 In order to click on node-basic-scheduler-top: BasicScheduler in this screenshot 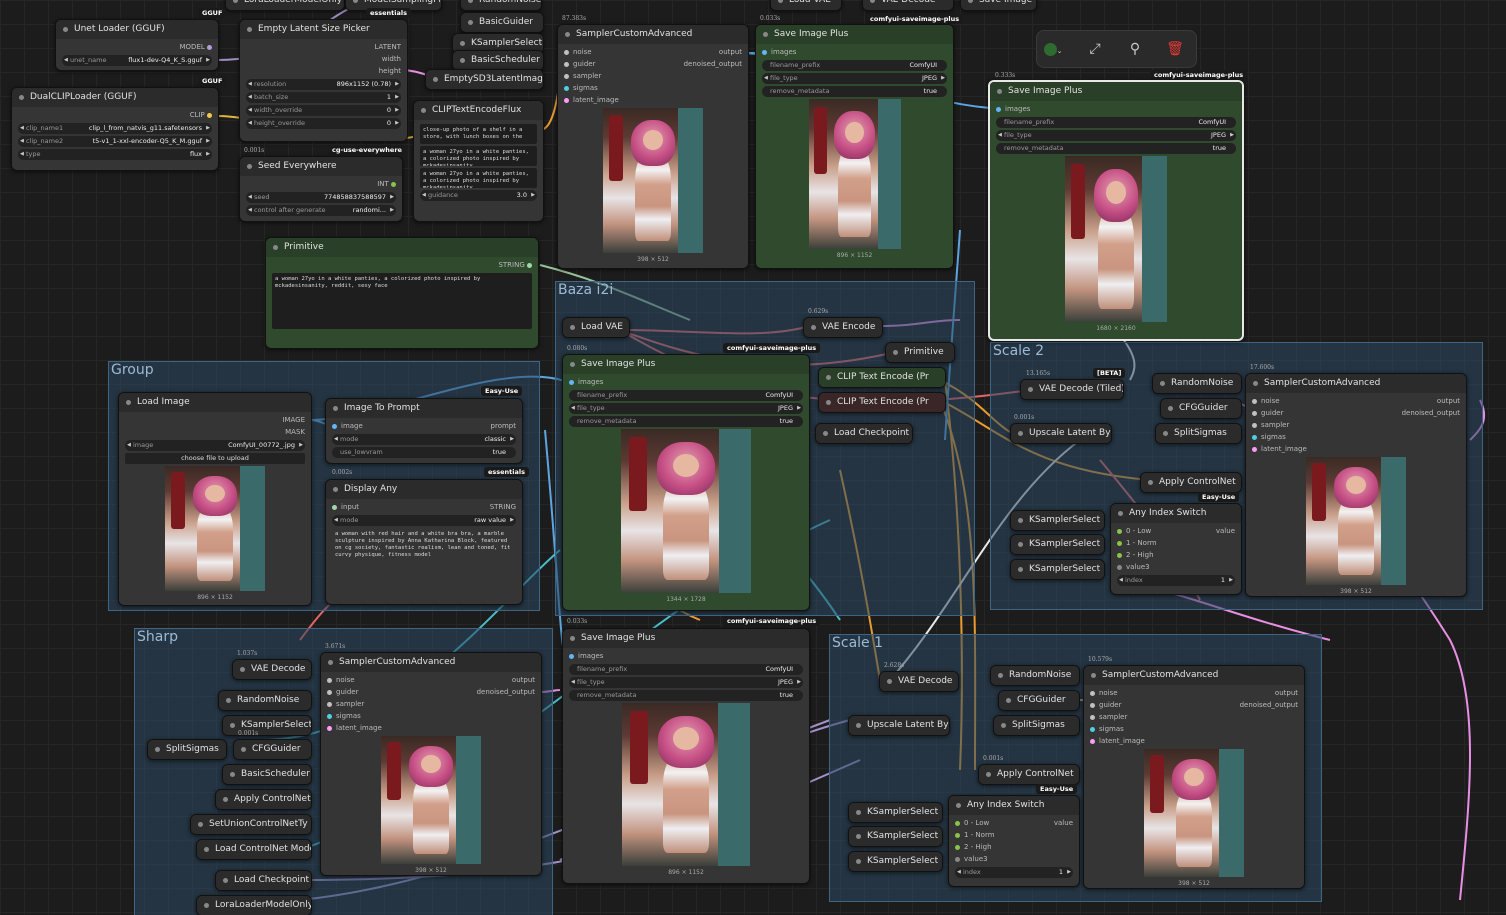, I will do `click(498, 60)`.